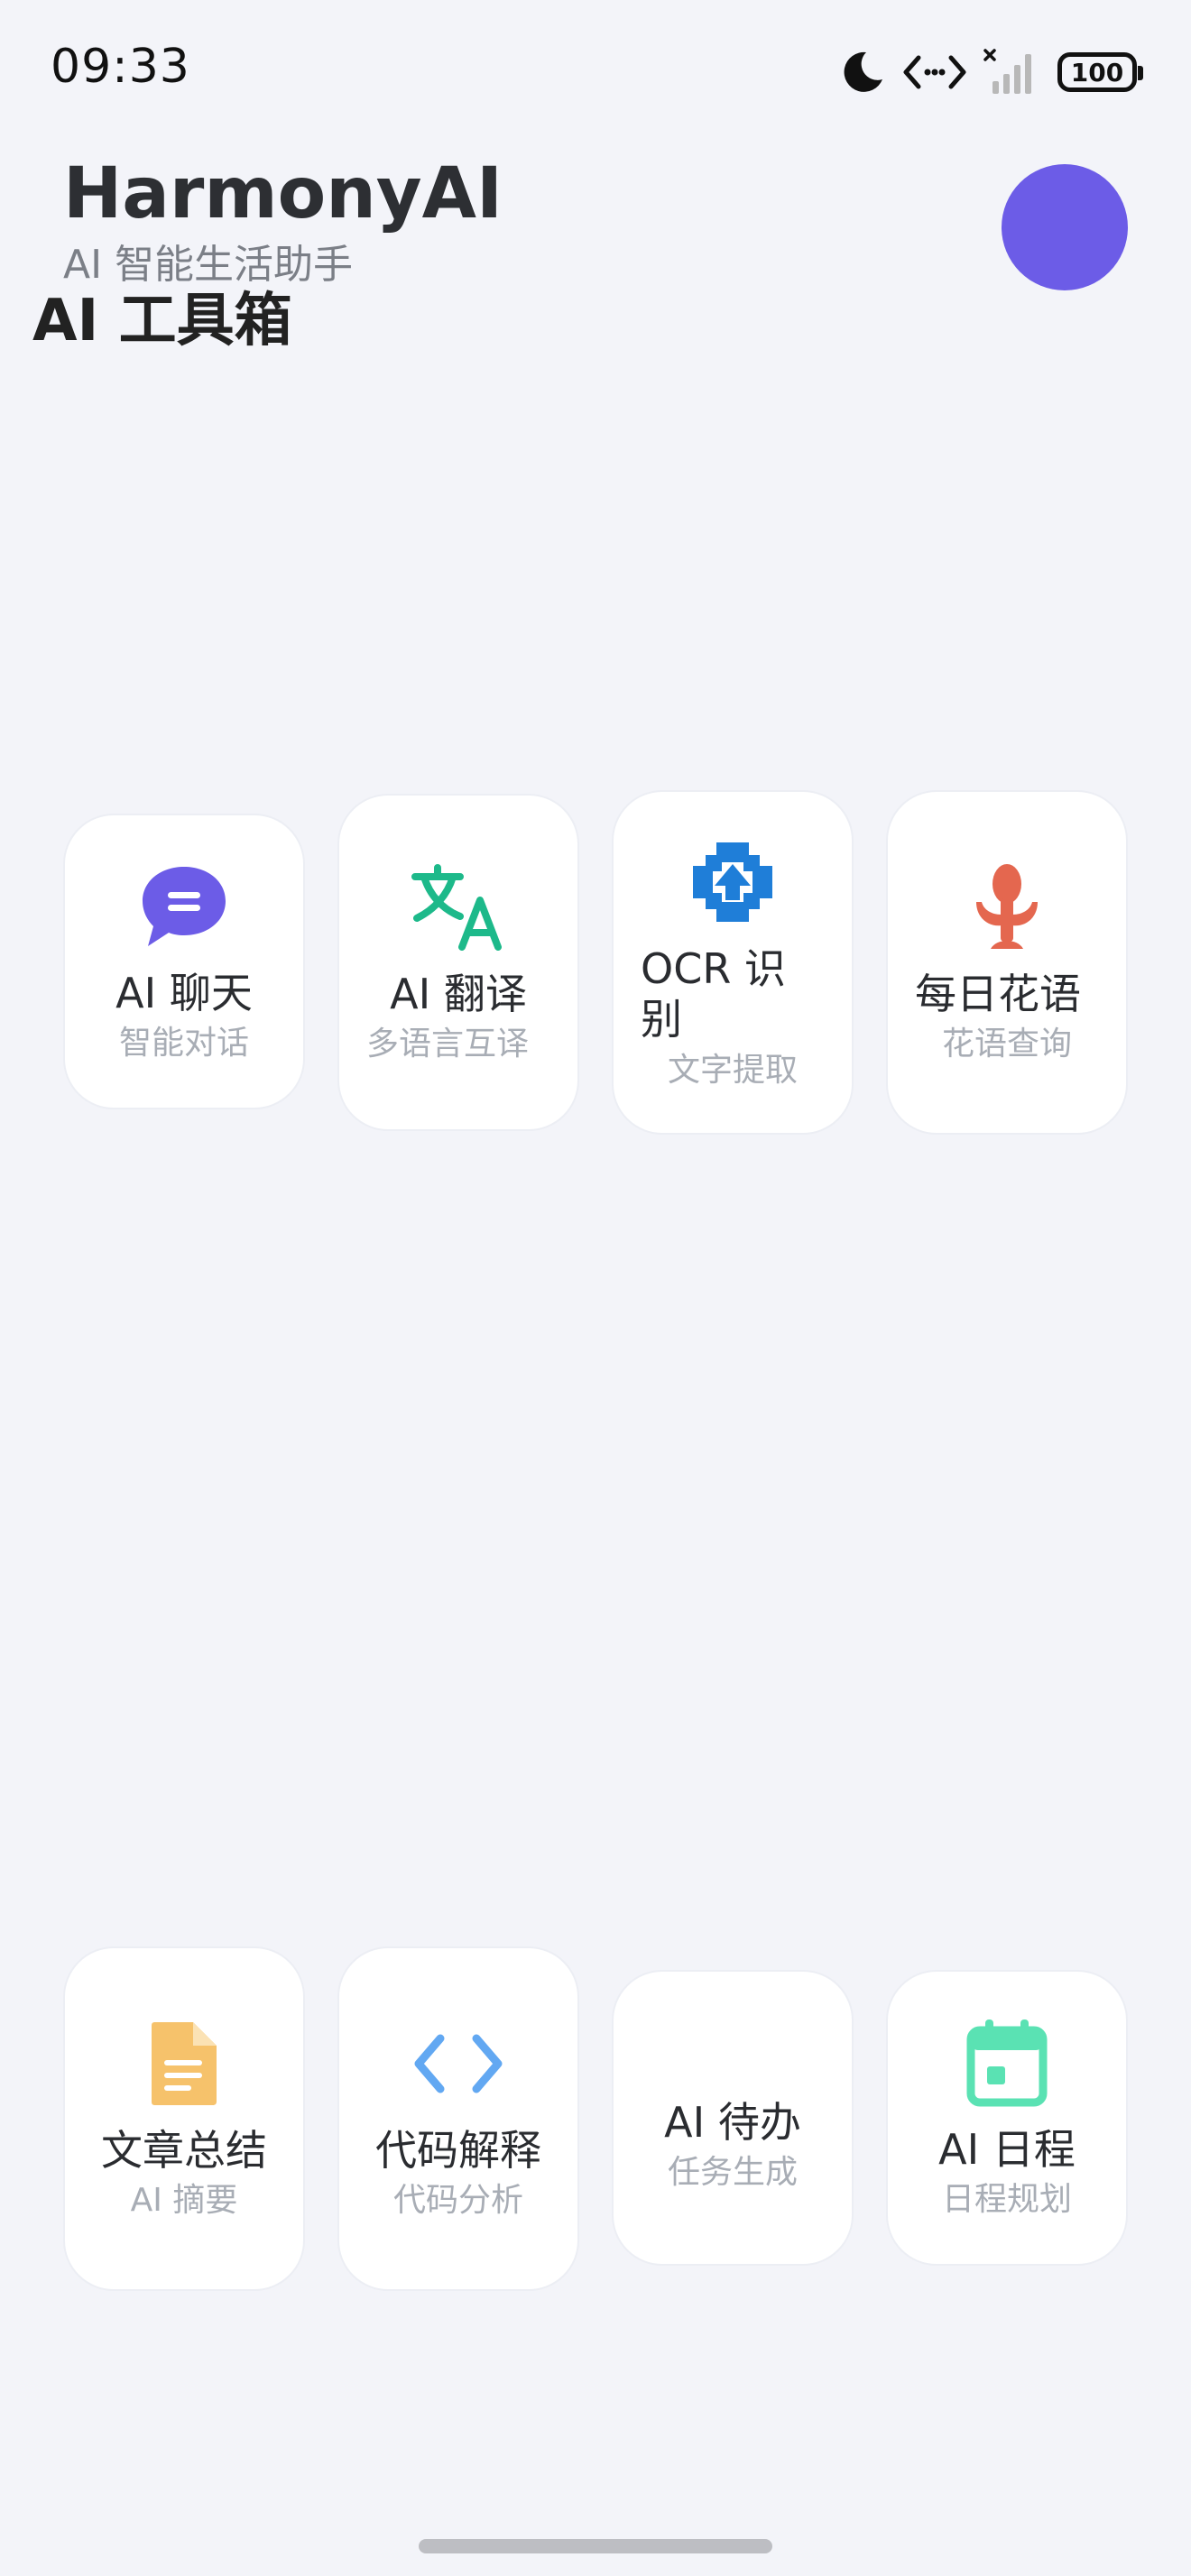  What do you see at coordinates (1007, 2150) in the screenshot?
I see `tool-title: AI 日程` at bounding box center [1007, 2150].